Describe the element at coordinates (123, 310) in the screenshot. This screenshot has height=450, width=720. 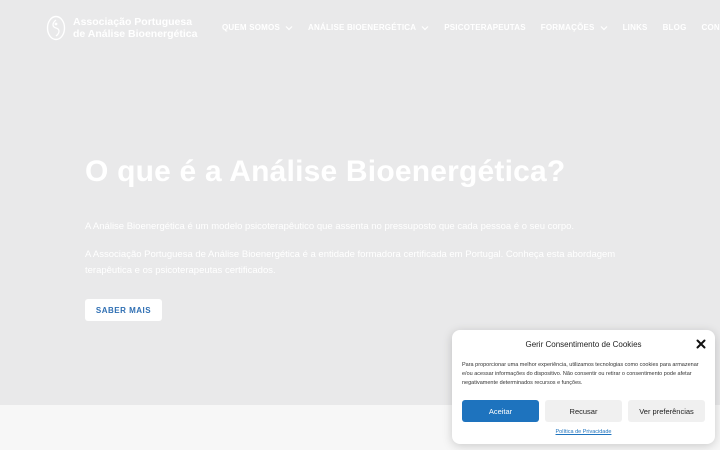
I see `saber-mais-button: SABER MAIS` at that location.